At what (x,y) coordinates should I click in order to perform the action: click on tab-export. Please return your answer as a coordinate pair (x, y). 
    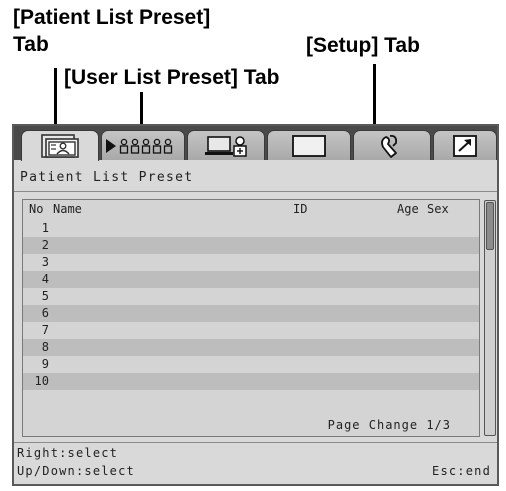
    Looking at the image, I should click on (465, 145).